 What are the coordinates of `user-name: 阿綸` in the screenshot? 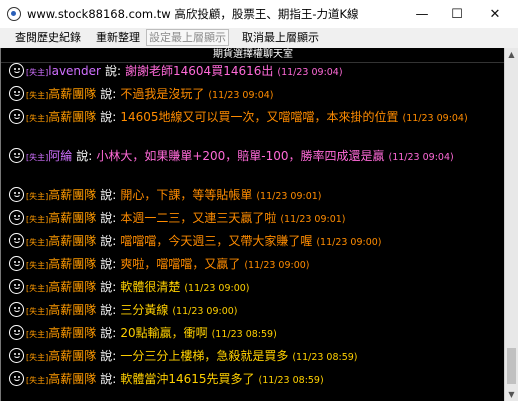 It's located at (60, 156).